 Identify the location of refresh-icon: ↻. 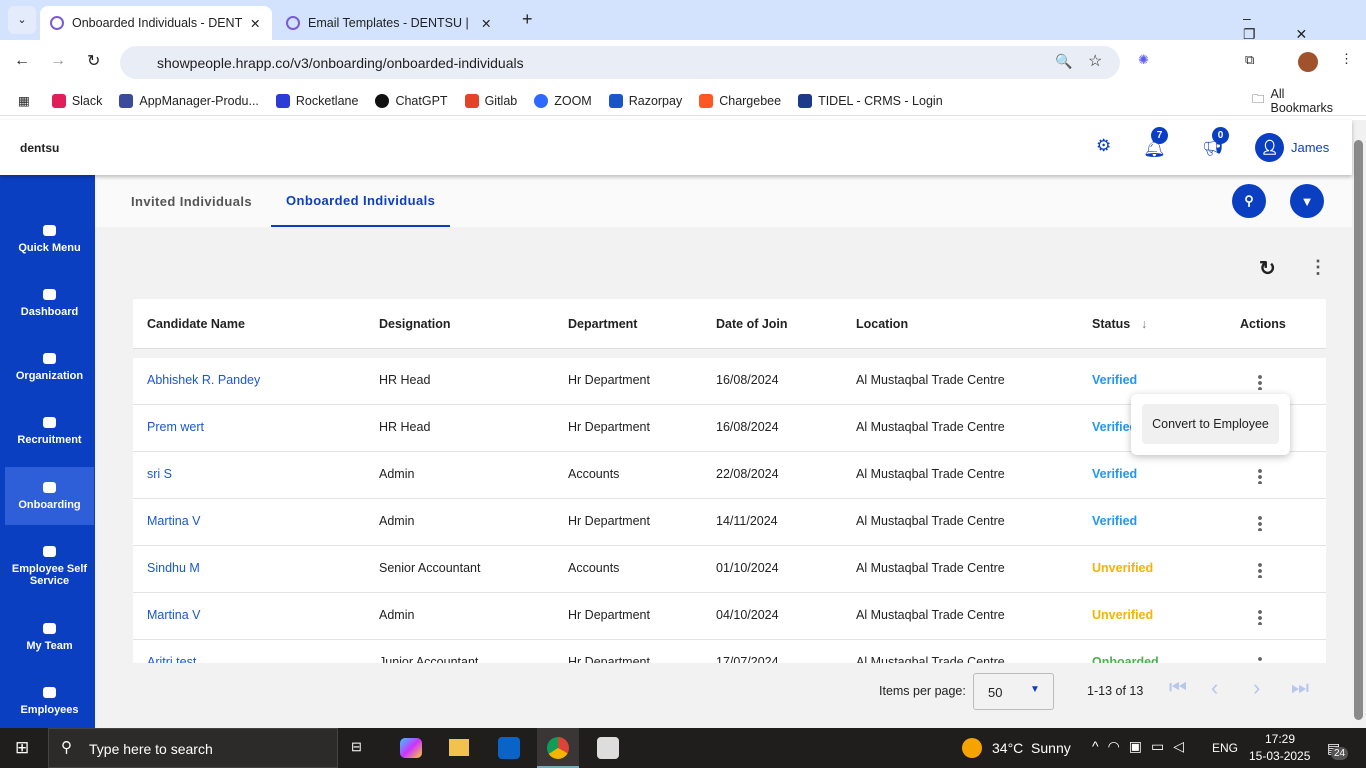
(1267, 268).